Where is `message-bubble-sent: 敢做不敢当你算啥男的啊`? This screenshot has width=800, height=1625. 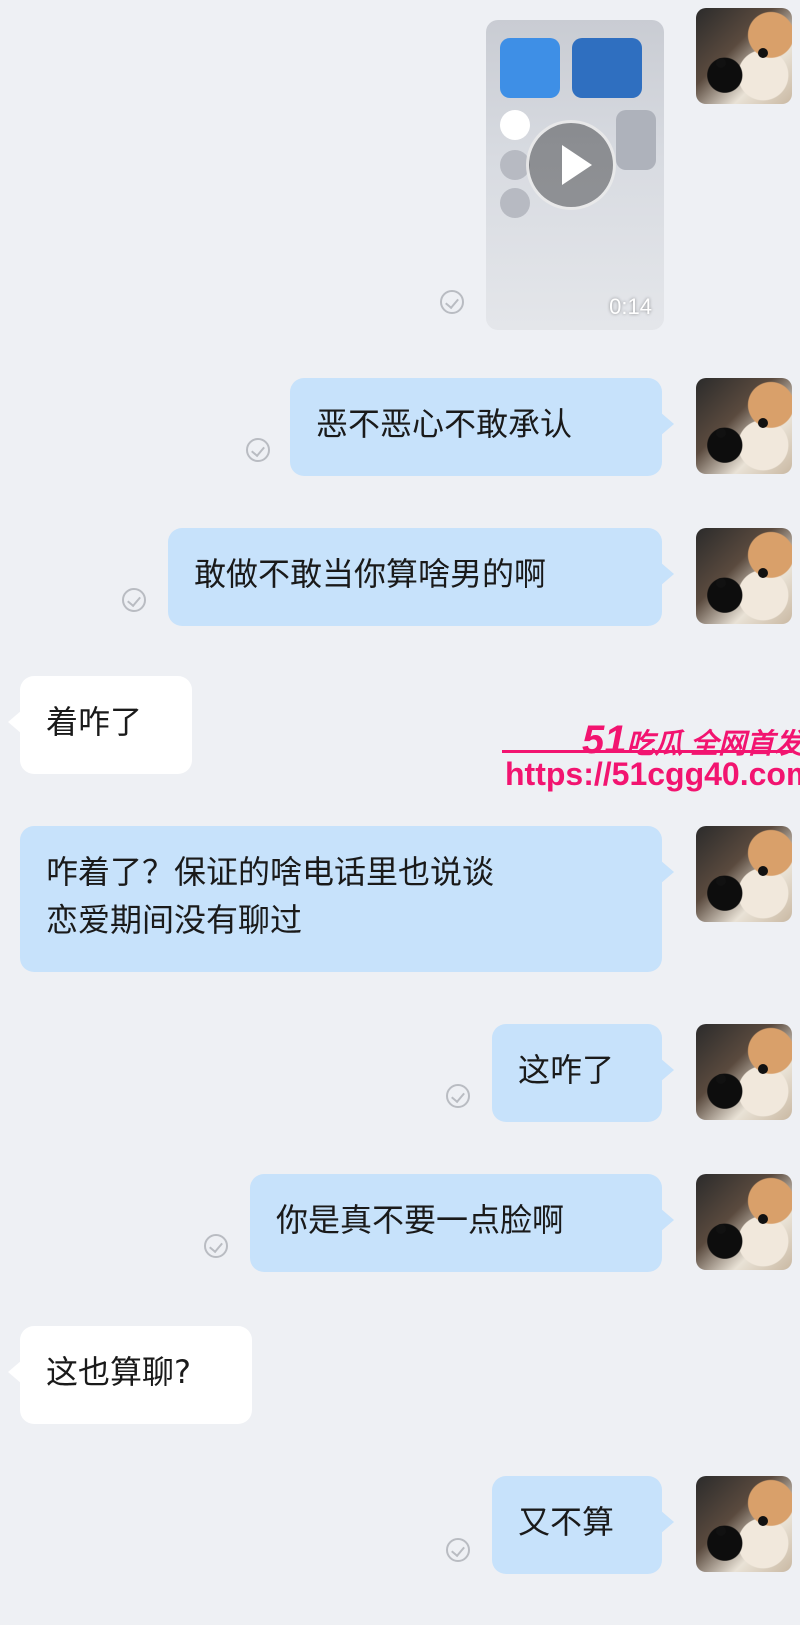
message-bubble-sent: 敢做不敢当你算啥男的啊 is located at coordinates (421, 577).